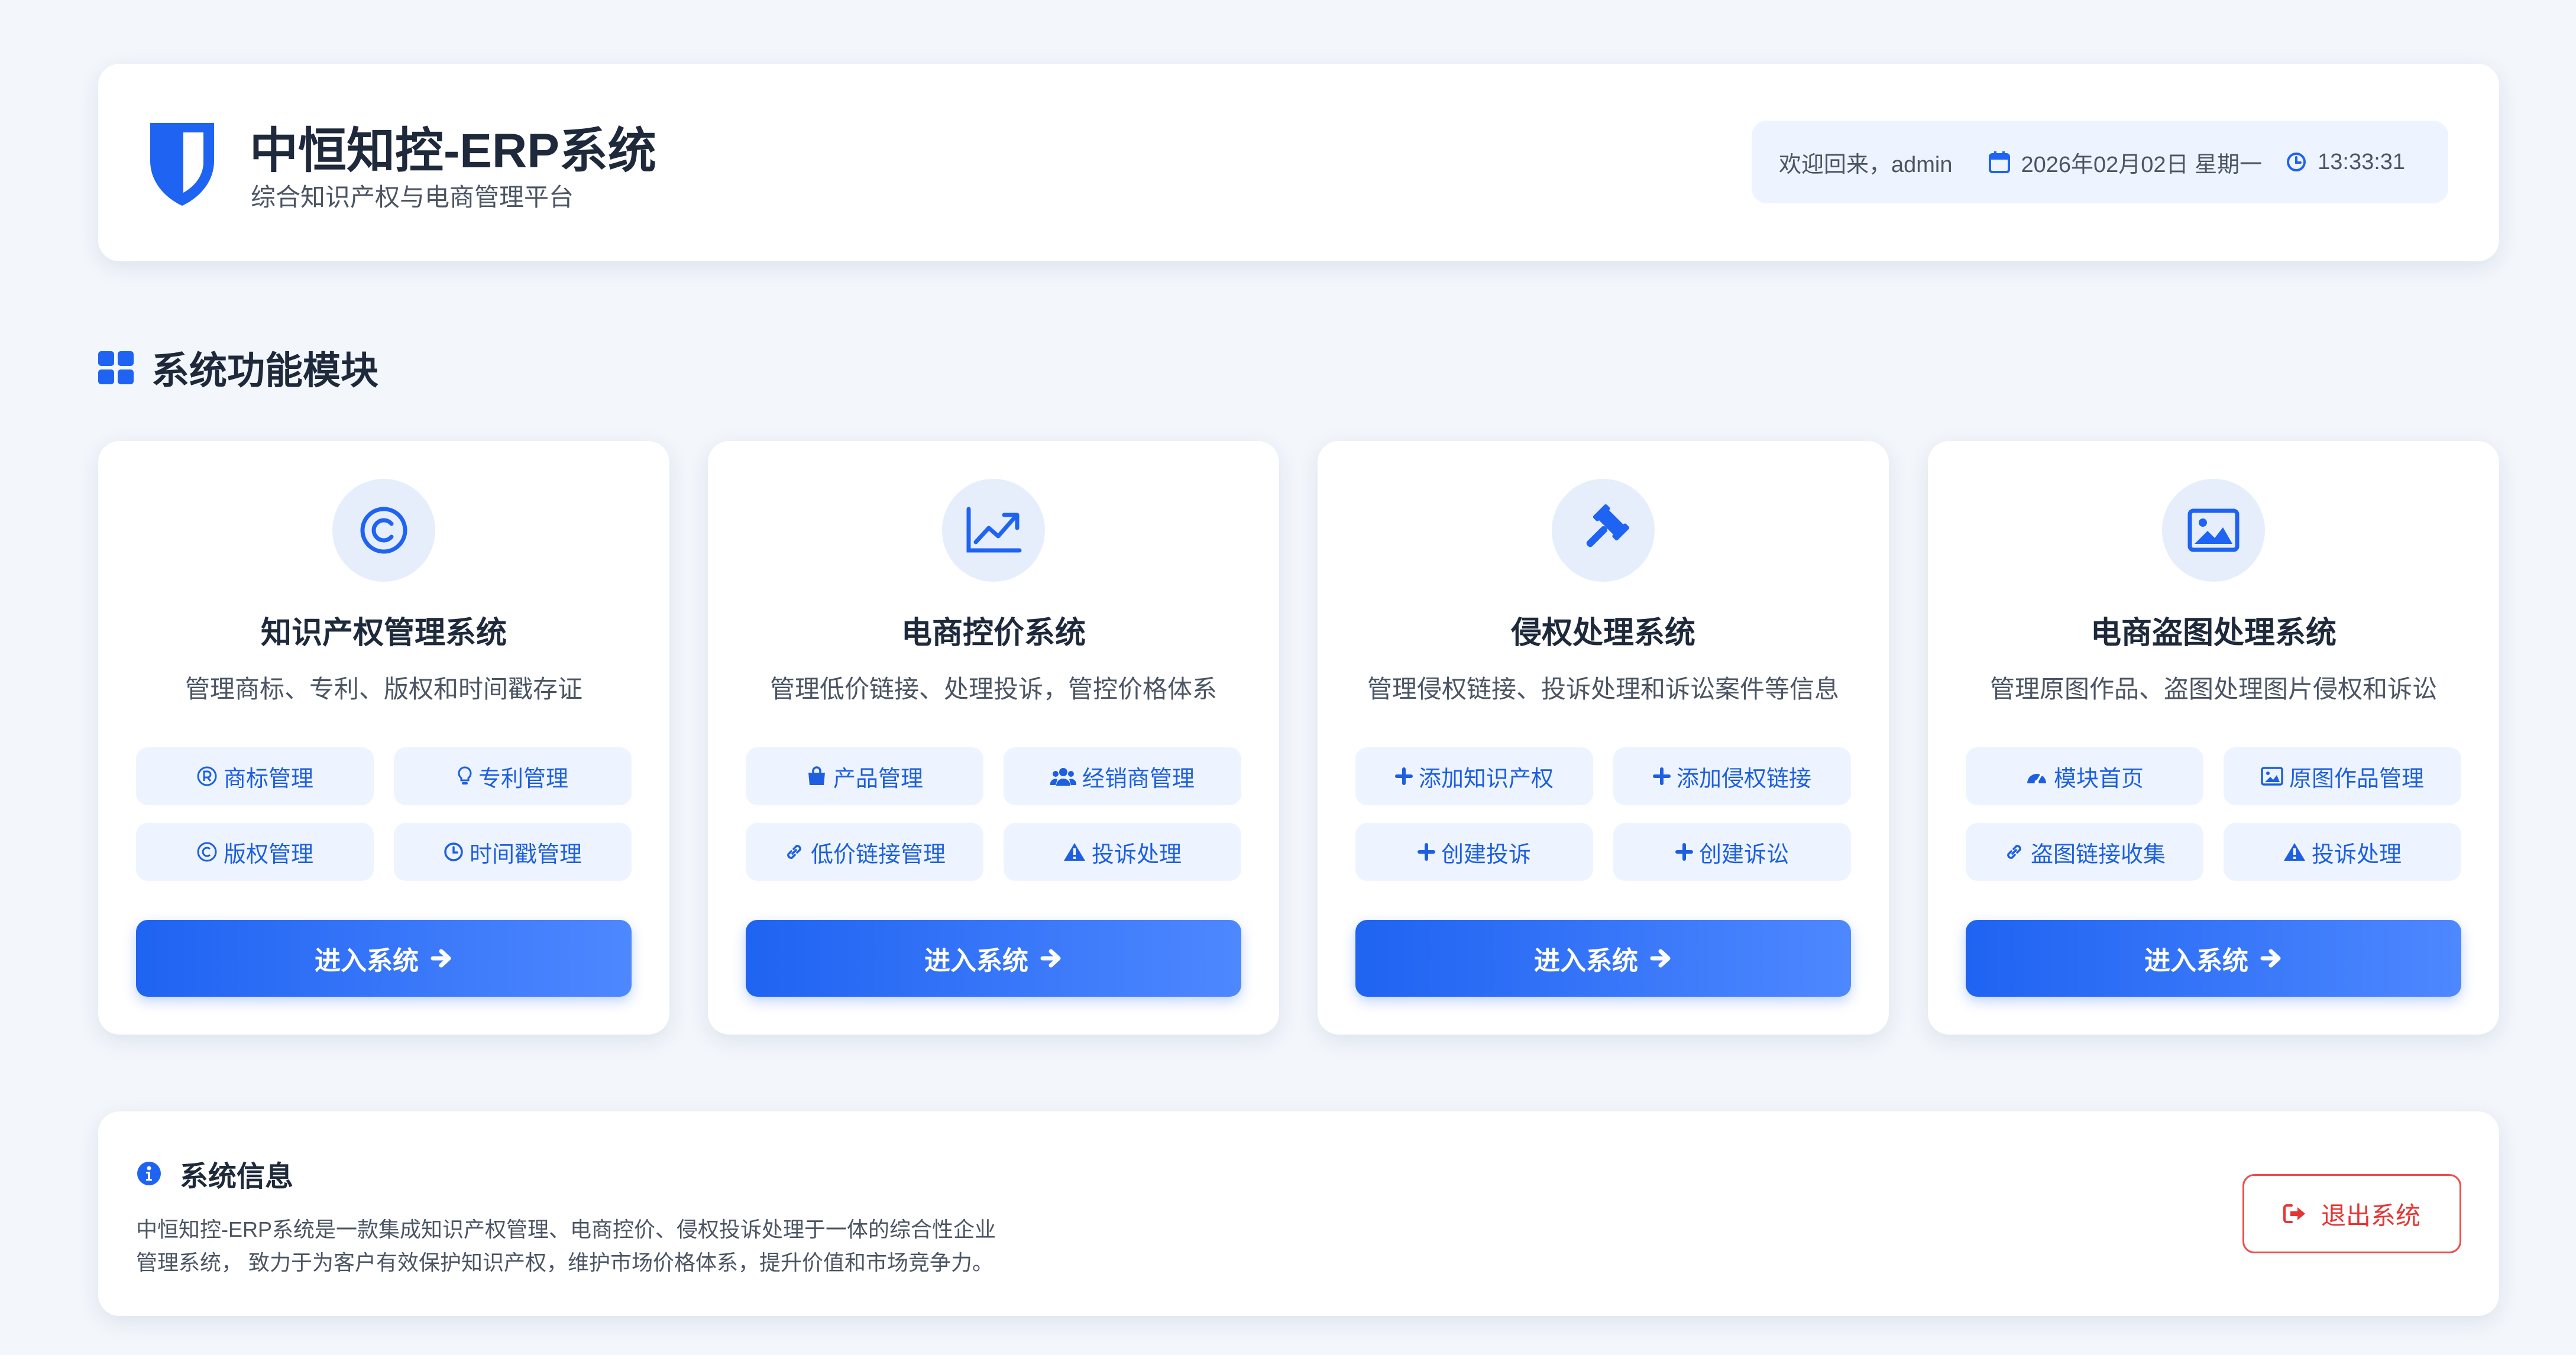  Describe the element at coordinates (1999, 162) in the screenshot. I see `calendar-icon` at that location.